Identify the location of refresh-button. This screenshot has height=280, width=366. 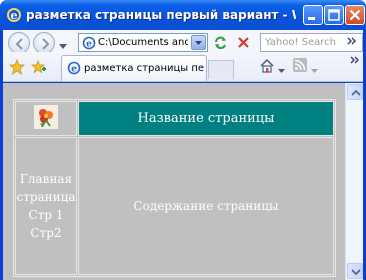
(220, 42).